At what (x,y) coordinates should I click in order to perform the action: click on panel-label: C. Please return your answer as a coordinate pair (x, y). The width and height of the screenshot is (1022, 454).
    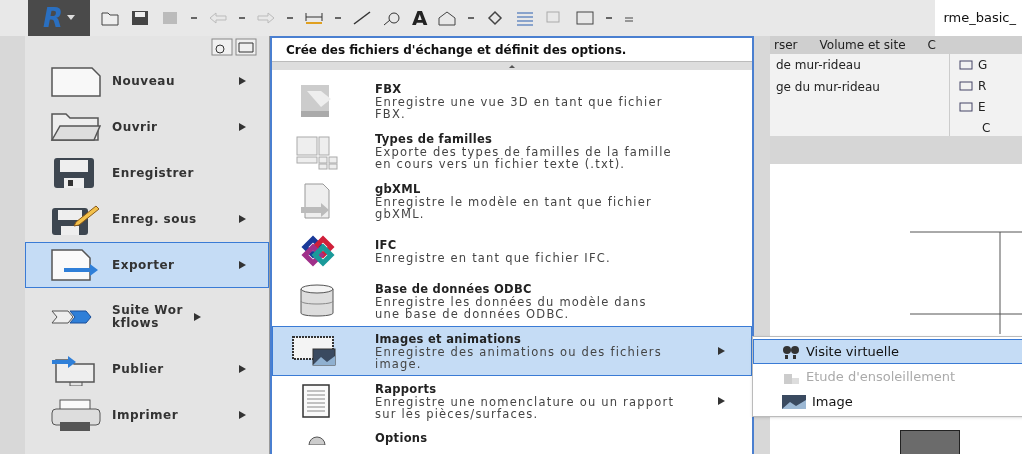
    Looking at the image, I should click on (986, 128).